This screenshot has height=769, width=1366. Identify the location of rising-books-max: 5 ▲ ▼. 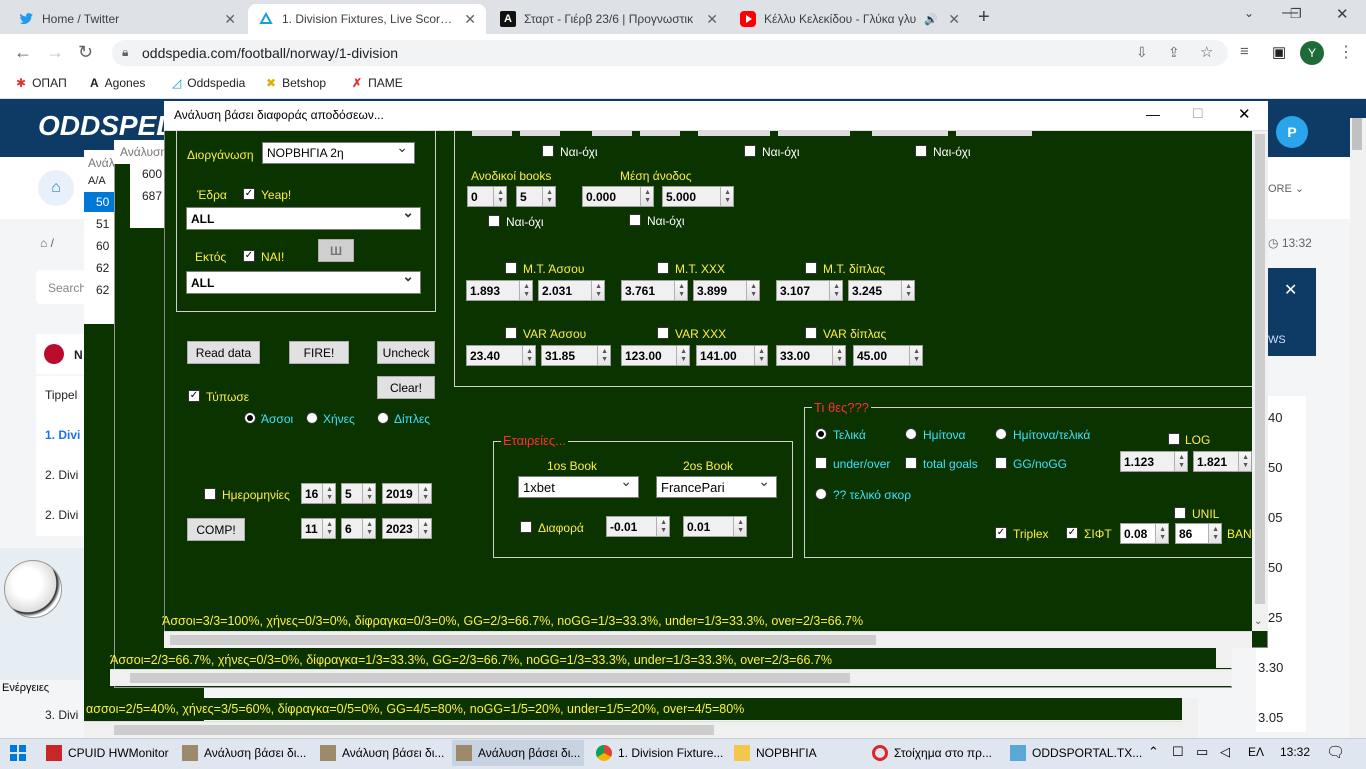
(536, 196).